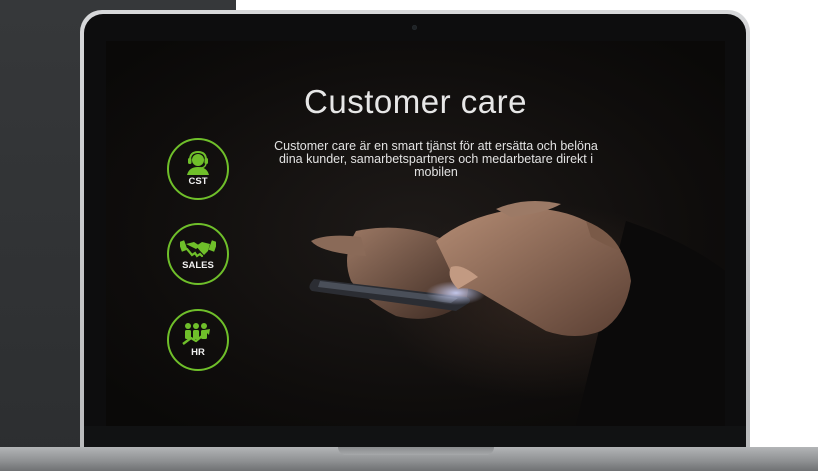 This screenshot has height=471, width=818. Describe the element at coordinates (198, 249) in the screenshot. I see `handshake-icon` at that location.